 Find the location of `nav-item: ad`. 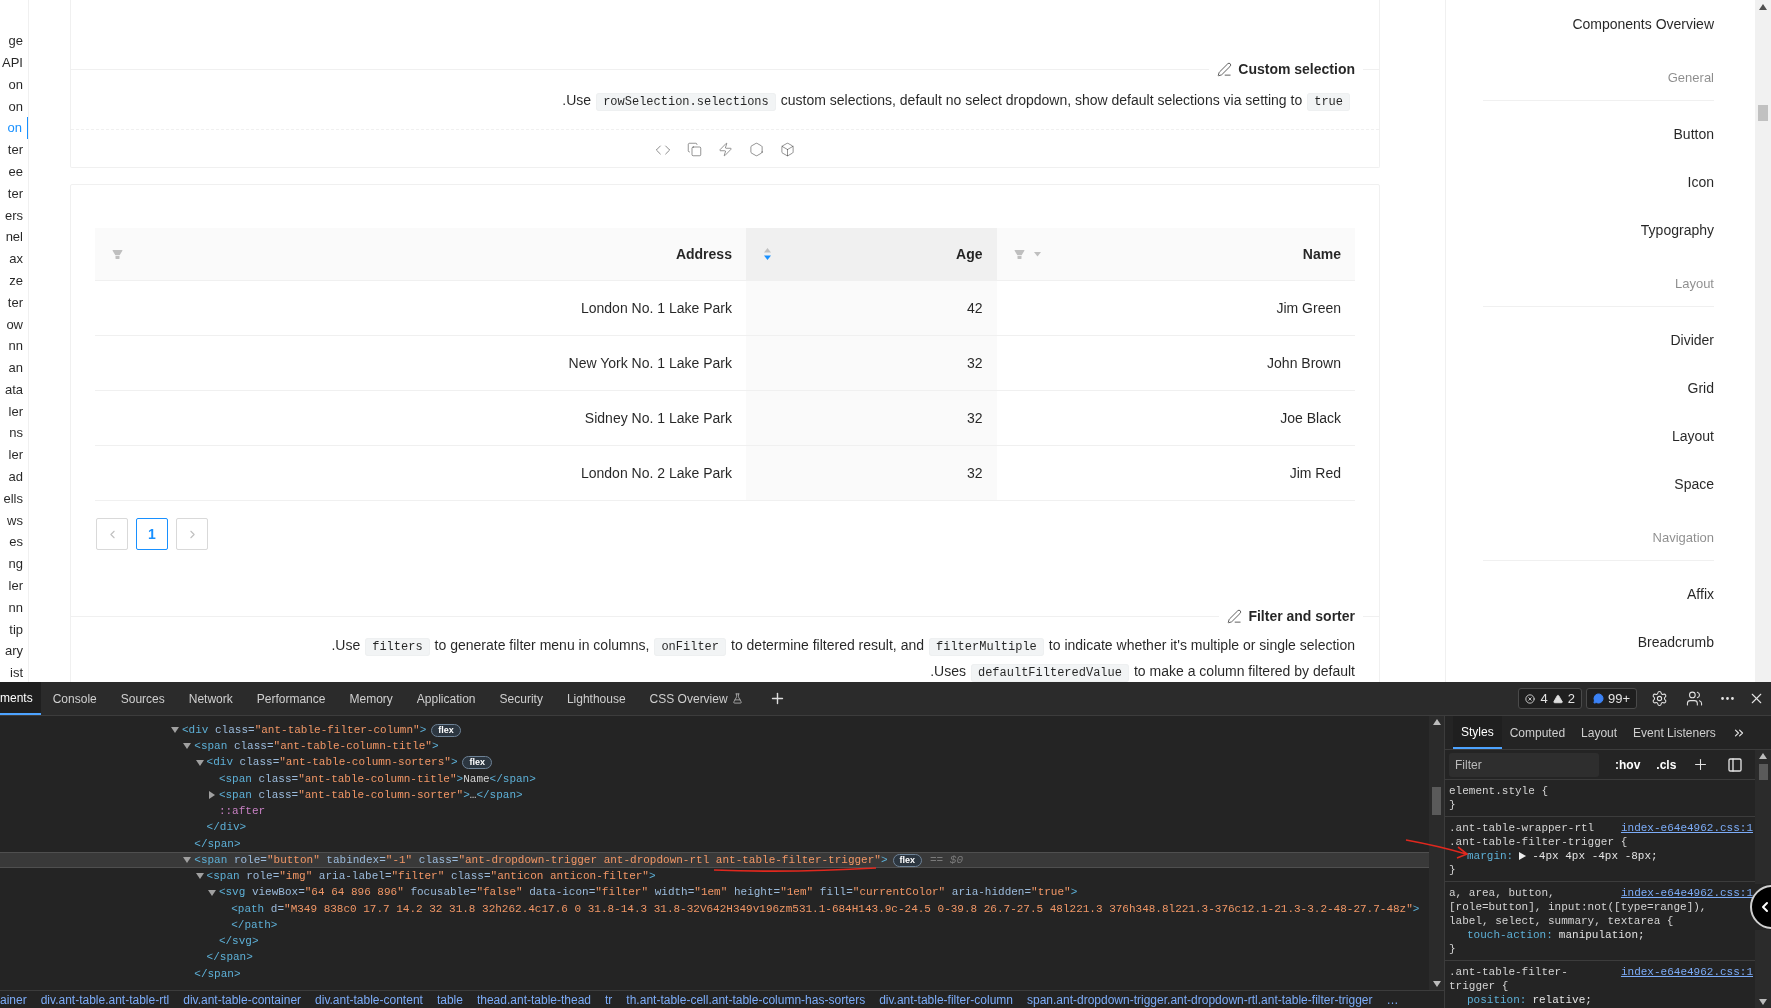

nav-item: ad is located at coordinates (14, 476).